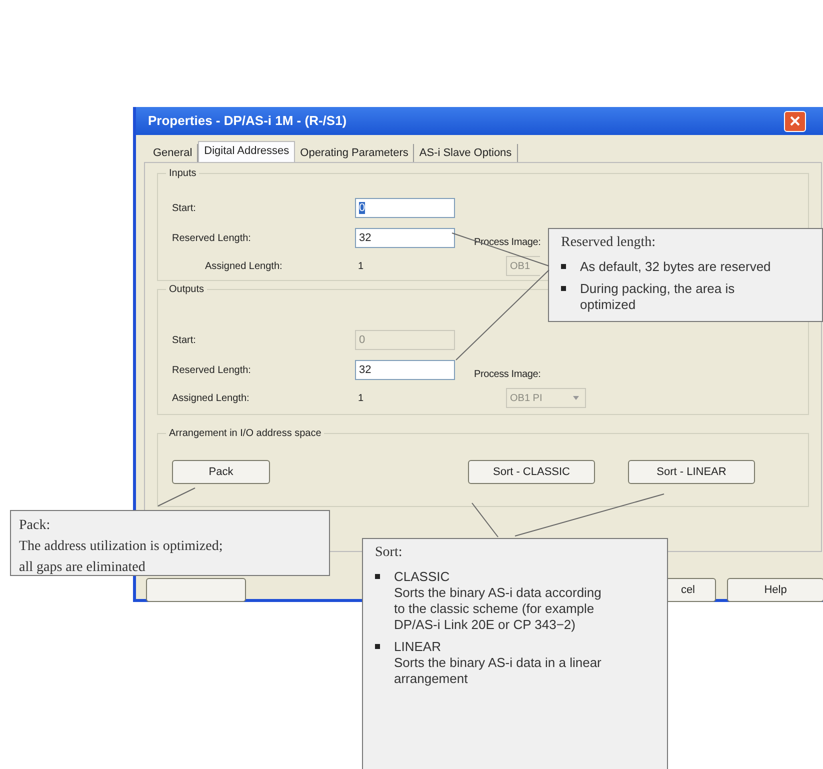  I want to click on arrange-button: Pack, so click(221, 472).